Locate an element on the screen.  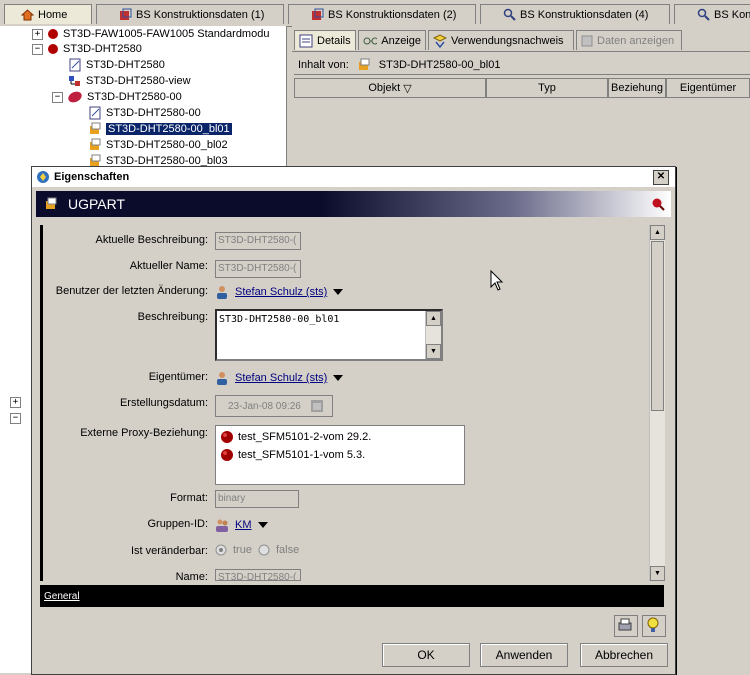
tree-item: − ST3D-DHT2580 is located at coordinates (87, 49).